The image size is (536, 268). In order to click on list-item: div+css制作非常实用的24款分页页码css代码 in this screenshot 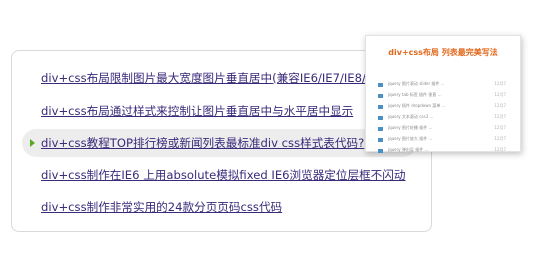, I will do `click(221, 207)`.